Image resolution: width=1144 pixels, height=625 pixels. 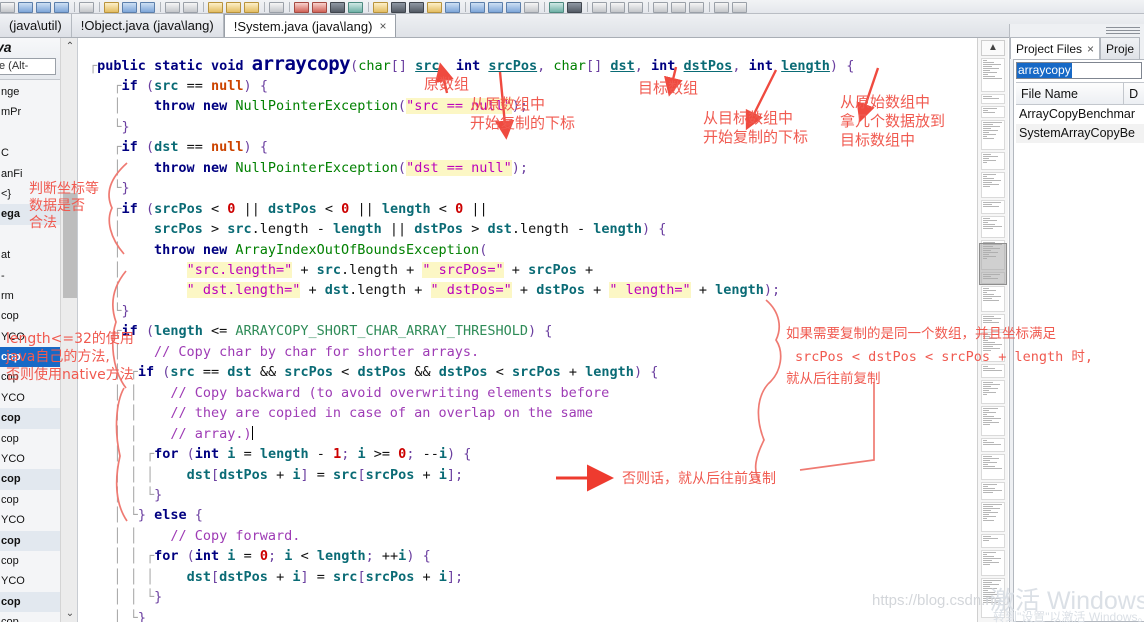 What do you see at coordinates (1079, 70) in the screenshot?
I see `project-files-search-input: arraycopy` at bounding box center [1079, 70].